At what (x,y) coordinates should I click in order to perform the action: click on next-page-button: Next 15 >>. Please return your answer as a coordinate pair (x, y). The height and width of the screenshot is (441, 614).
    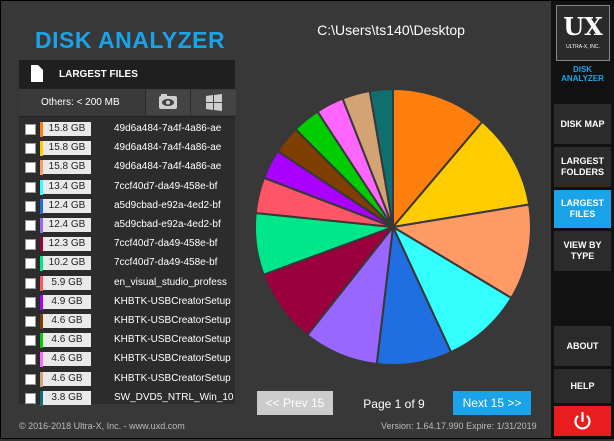
    Looking at the image, I should click on (492, 403).